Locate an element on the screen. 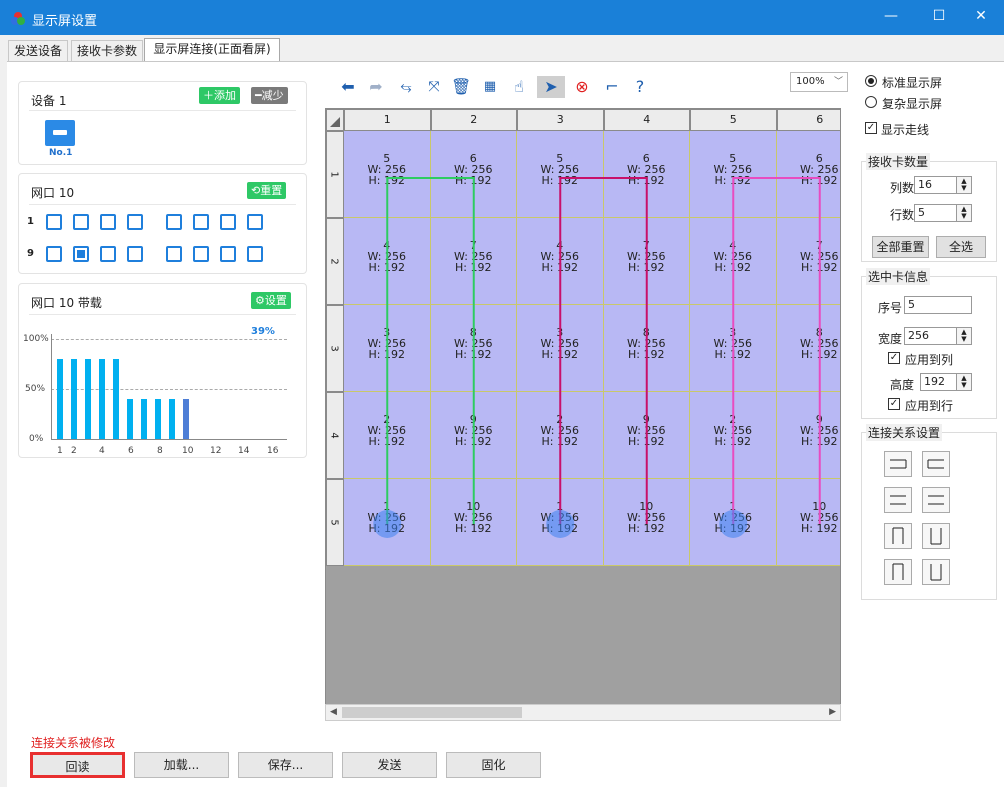 The width and height of the screenshot is (1004, 787). device-label: No.1 is located at coordinates (61, 153).